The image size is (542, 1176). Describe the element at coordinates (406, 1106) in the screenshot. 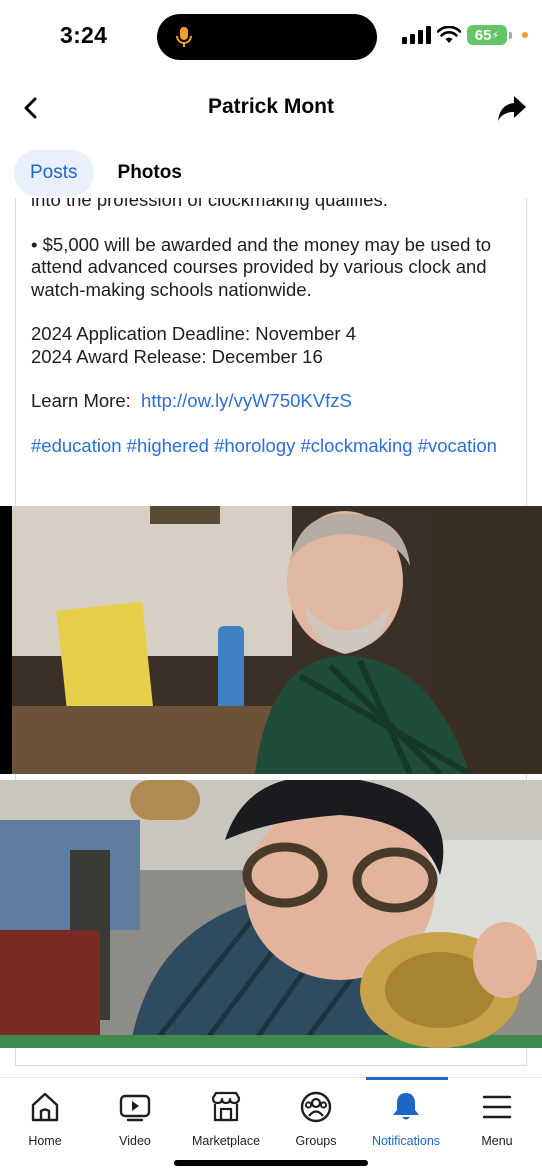

I see `bell-icon` at that location.